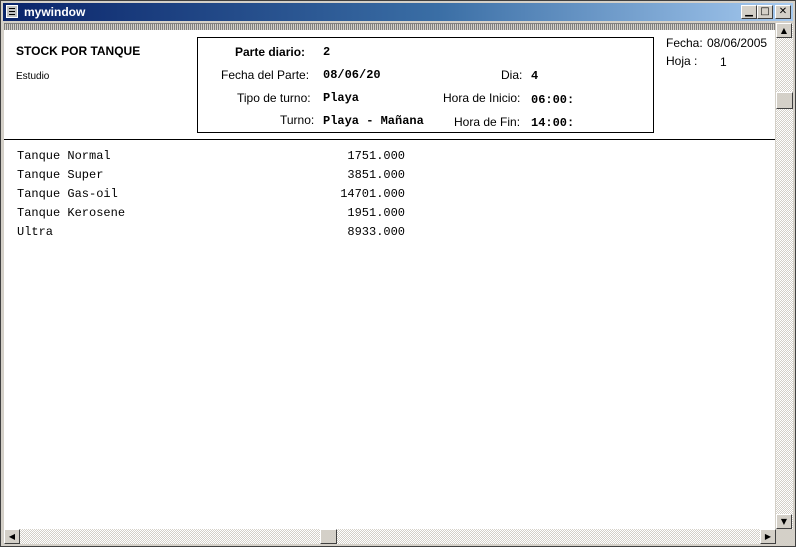 The width and height of the screenshot is (796, 547). What do you see at coordinates (71, 213) in the screenshot?
I see `tank-name: Tanque Kerosene` at bounding box center [71, 213].